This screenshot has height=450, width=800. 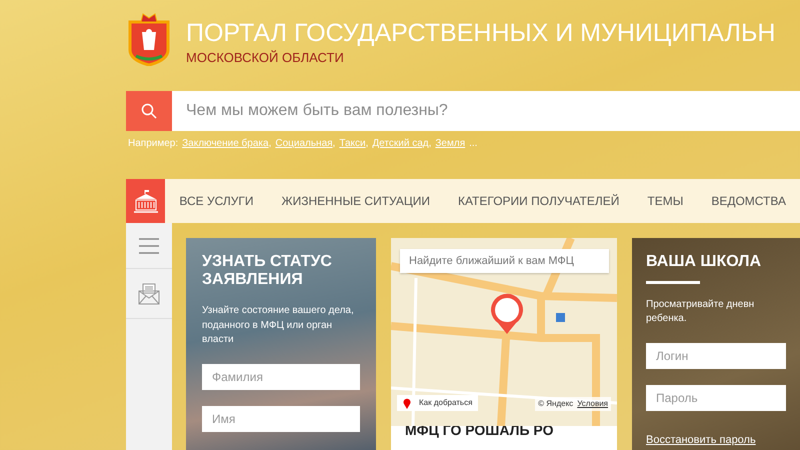 What do you see at coordinates (153, 143) in the screenshot?
I see `examples-label: Например:` at bounding box center [153, 143].